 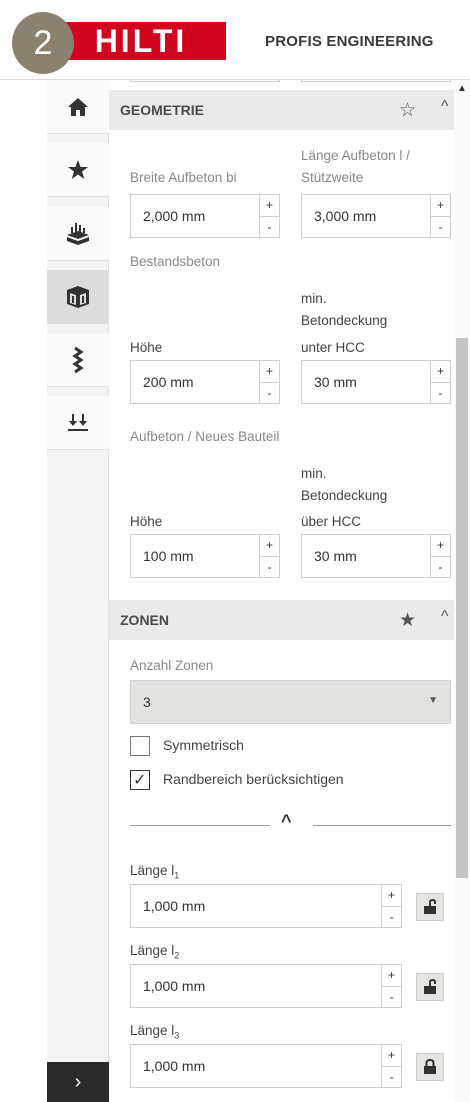 I want to click on sidebar-item-loads, so click(x=78, y=423).